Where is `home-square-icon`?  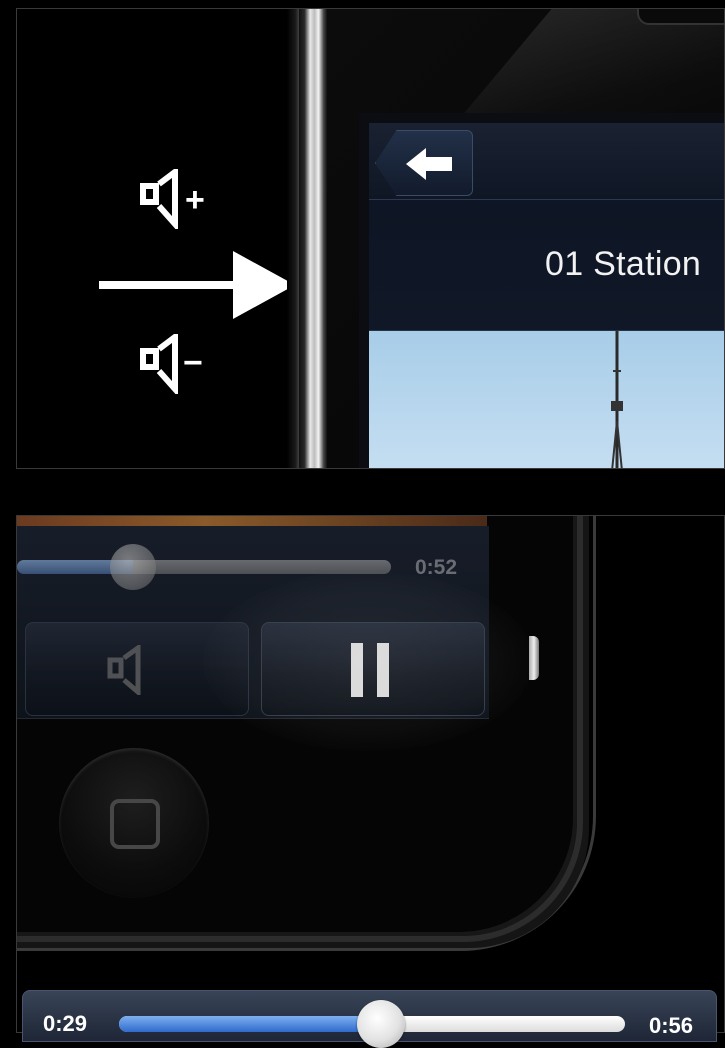
home-square-icon is located at coordinates (135, 824).